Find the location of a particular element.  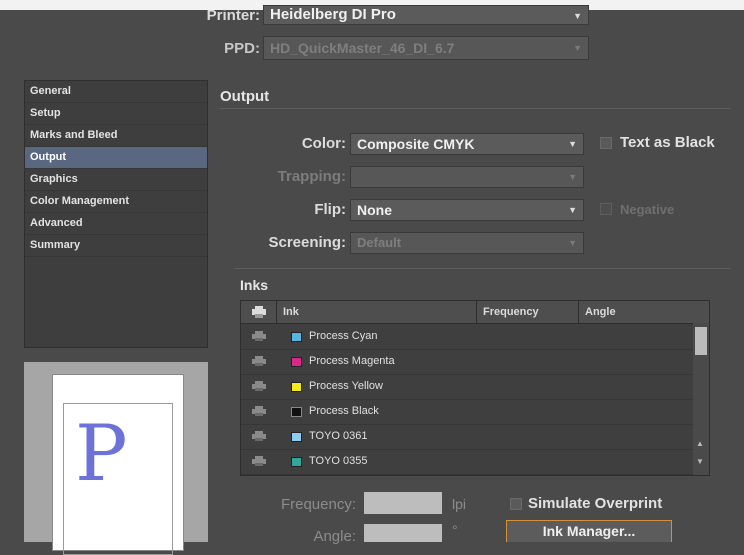

color-select: Composite CMYK ▼ is located at coordinates (467, 144).